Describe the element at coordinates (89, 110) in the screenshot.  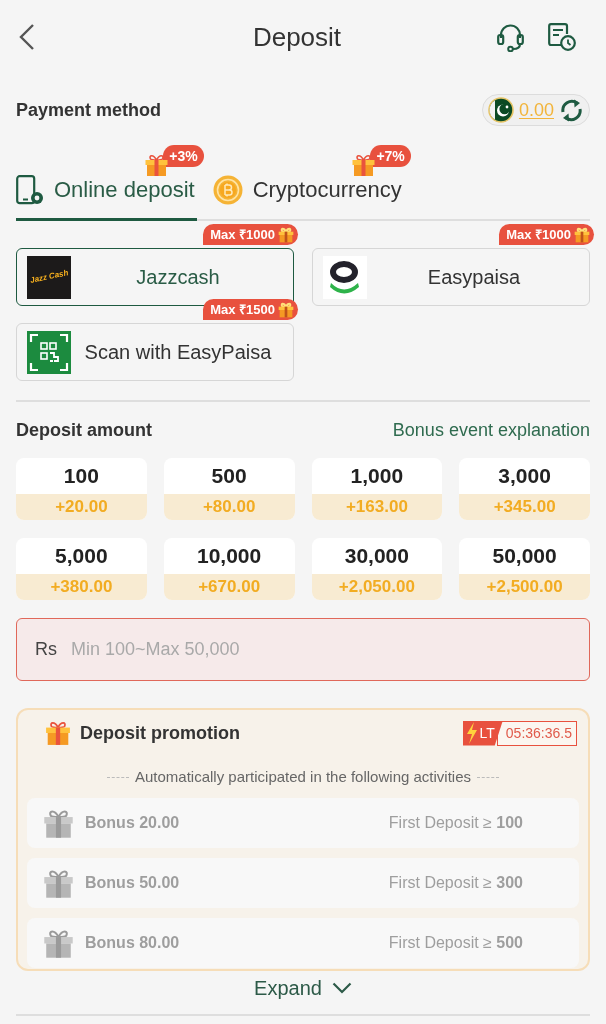
I see `section-heading: Payment method` at that location.